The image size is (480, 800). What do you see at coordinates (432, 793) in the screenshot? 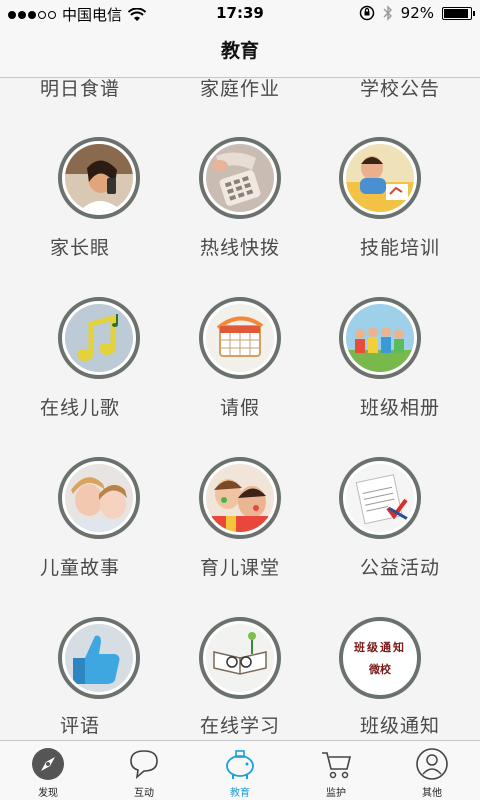
I see `tab-label: 其他` at bounding box center [432, 793].